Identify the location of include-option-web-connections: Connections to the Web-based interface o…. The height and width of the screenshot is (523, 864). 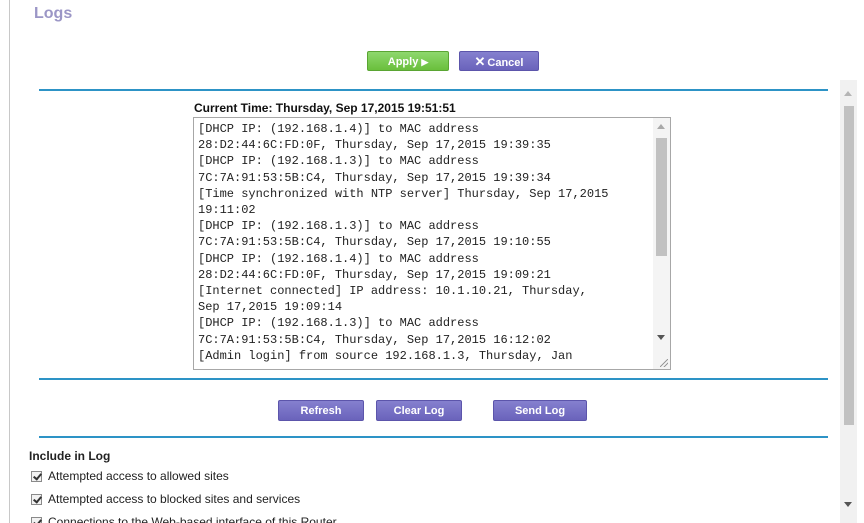
(184, 518).